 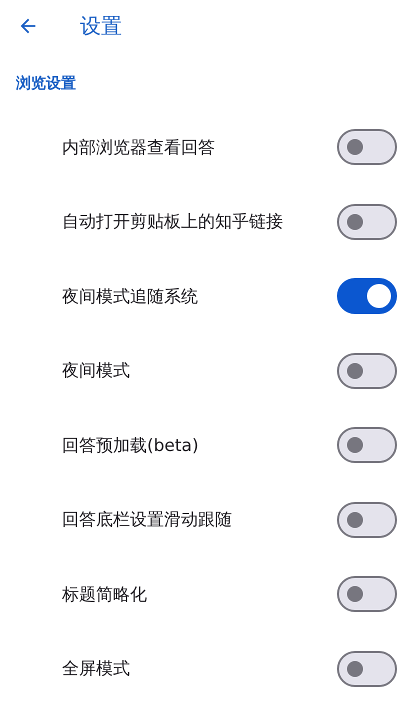 I want to click on setting-label: 自动打开剪贴板上的知乎链接, so click(x=172, y=222).